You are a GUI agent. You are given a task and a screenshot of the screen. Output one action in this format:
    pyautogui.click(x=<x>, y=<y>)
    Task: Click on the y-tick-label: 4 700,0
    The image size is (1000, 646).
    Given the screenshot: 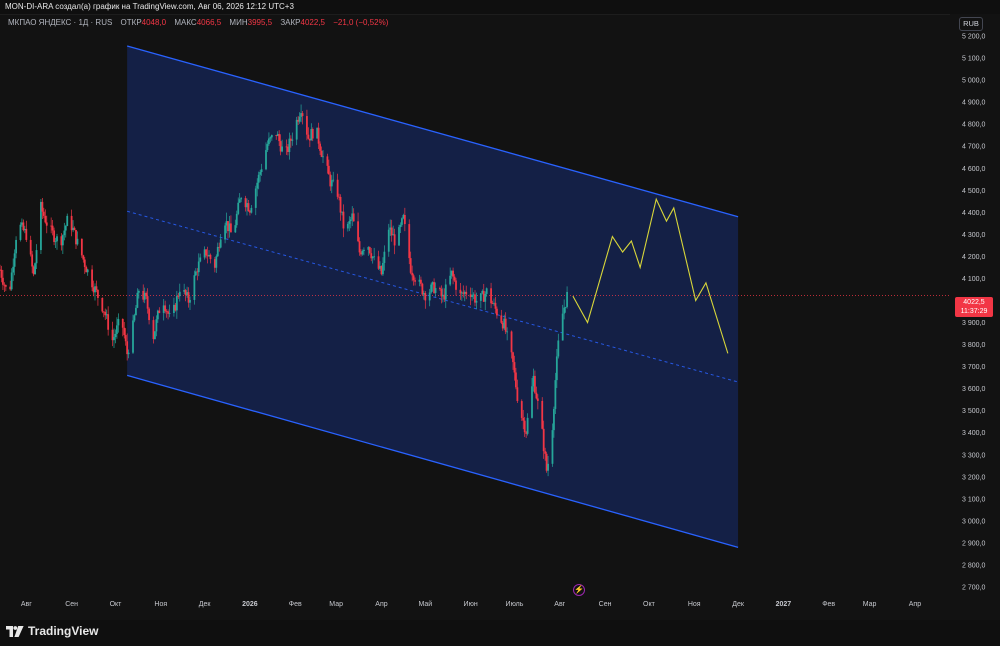 What is the action you would take?
    pyautogui.click(x=973, y=147)
    